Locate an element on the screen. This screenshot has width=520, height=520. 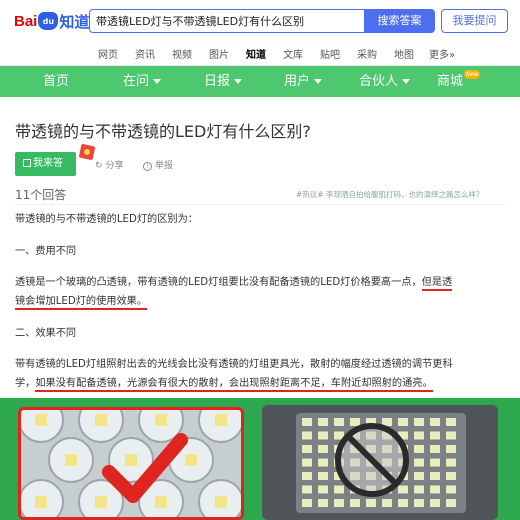
p2-line2-b: 如果没有配备透镜，光源会有很大的散射，会出现照射距离不足，车附近却照射的通亮。 is located at coordinates (234, 385).